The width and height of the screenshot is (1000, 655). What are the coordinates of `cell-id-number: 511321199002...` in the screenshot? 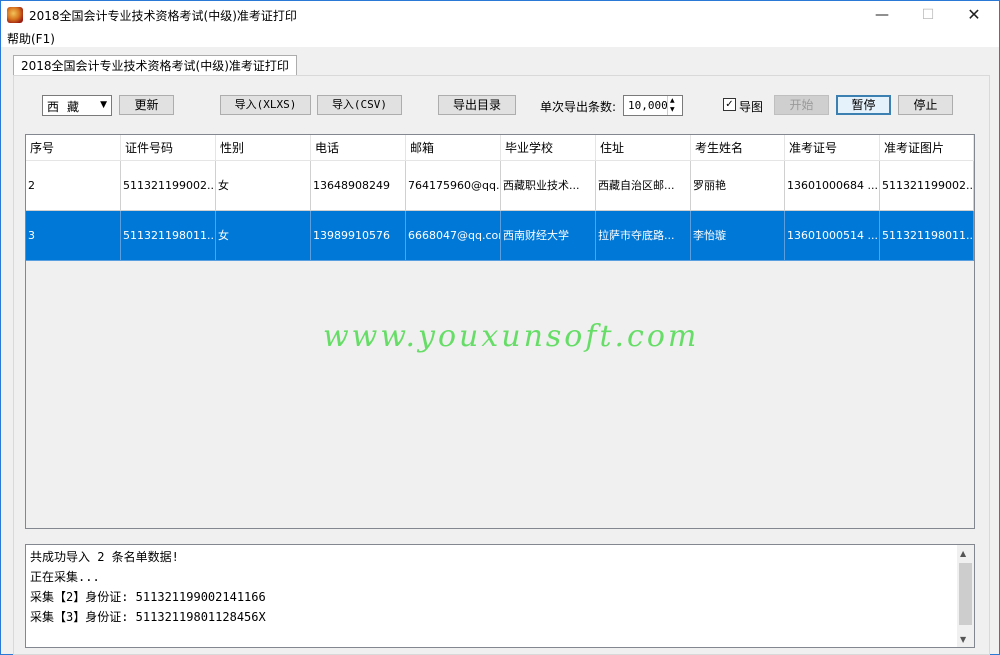 It's located at (168, 186).